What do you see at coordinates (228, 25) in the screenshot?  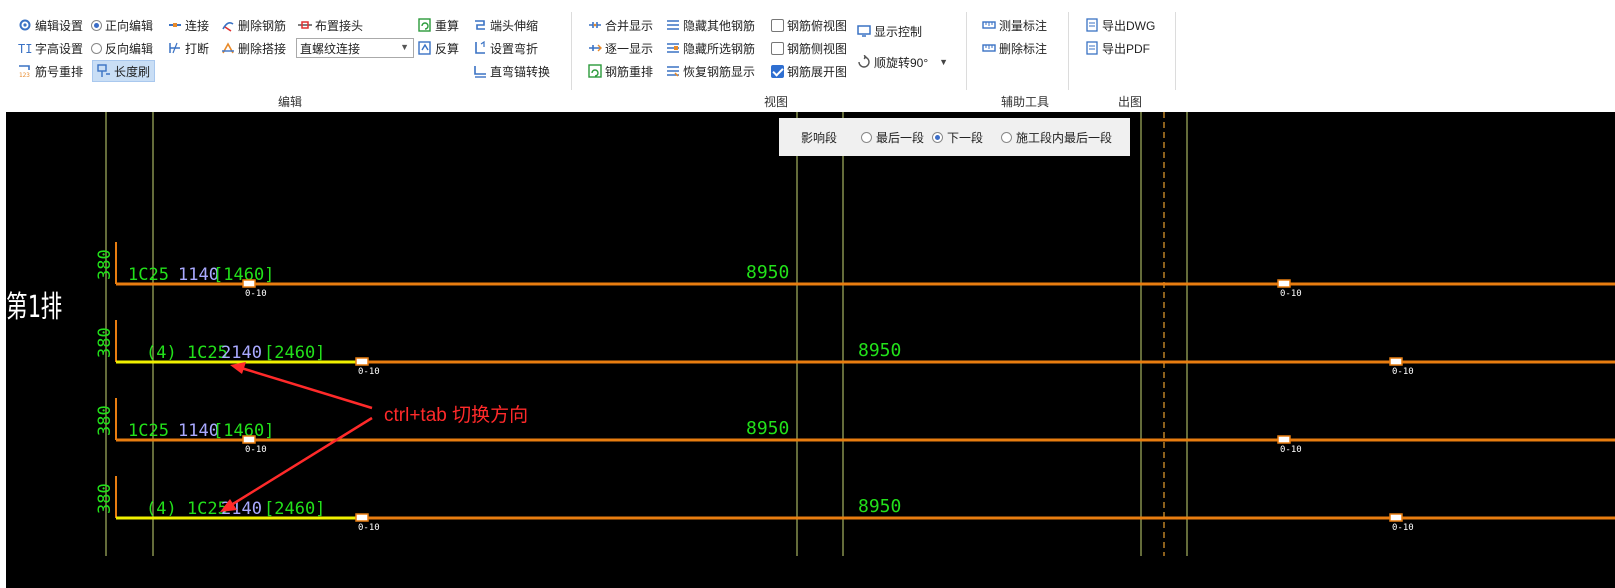 I see `delete-rebar-icon` at bounding box center [228, 25].